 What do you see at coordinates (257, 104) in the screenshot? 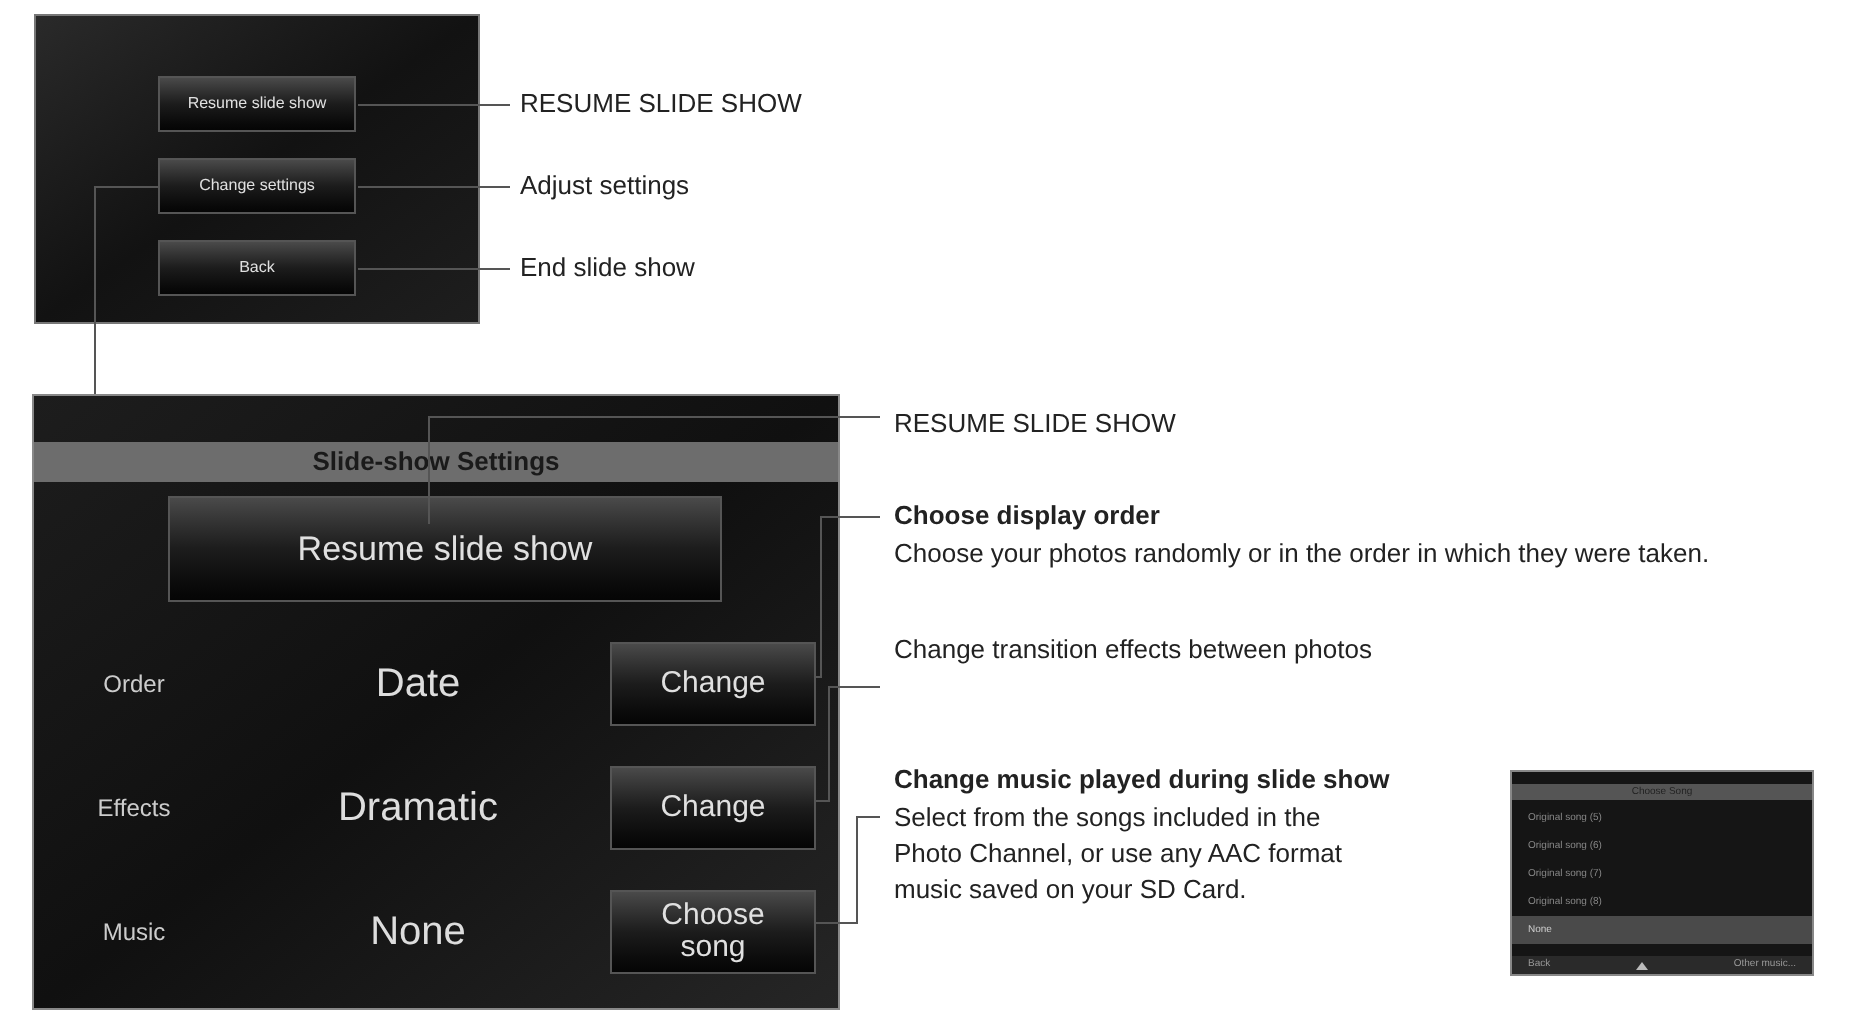
I see `menu-button: Resume slide show` at bounding box center [257, 104].